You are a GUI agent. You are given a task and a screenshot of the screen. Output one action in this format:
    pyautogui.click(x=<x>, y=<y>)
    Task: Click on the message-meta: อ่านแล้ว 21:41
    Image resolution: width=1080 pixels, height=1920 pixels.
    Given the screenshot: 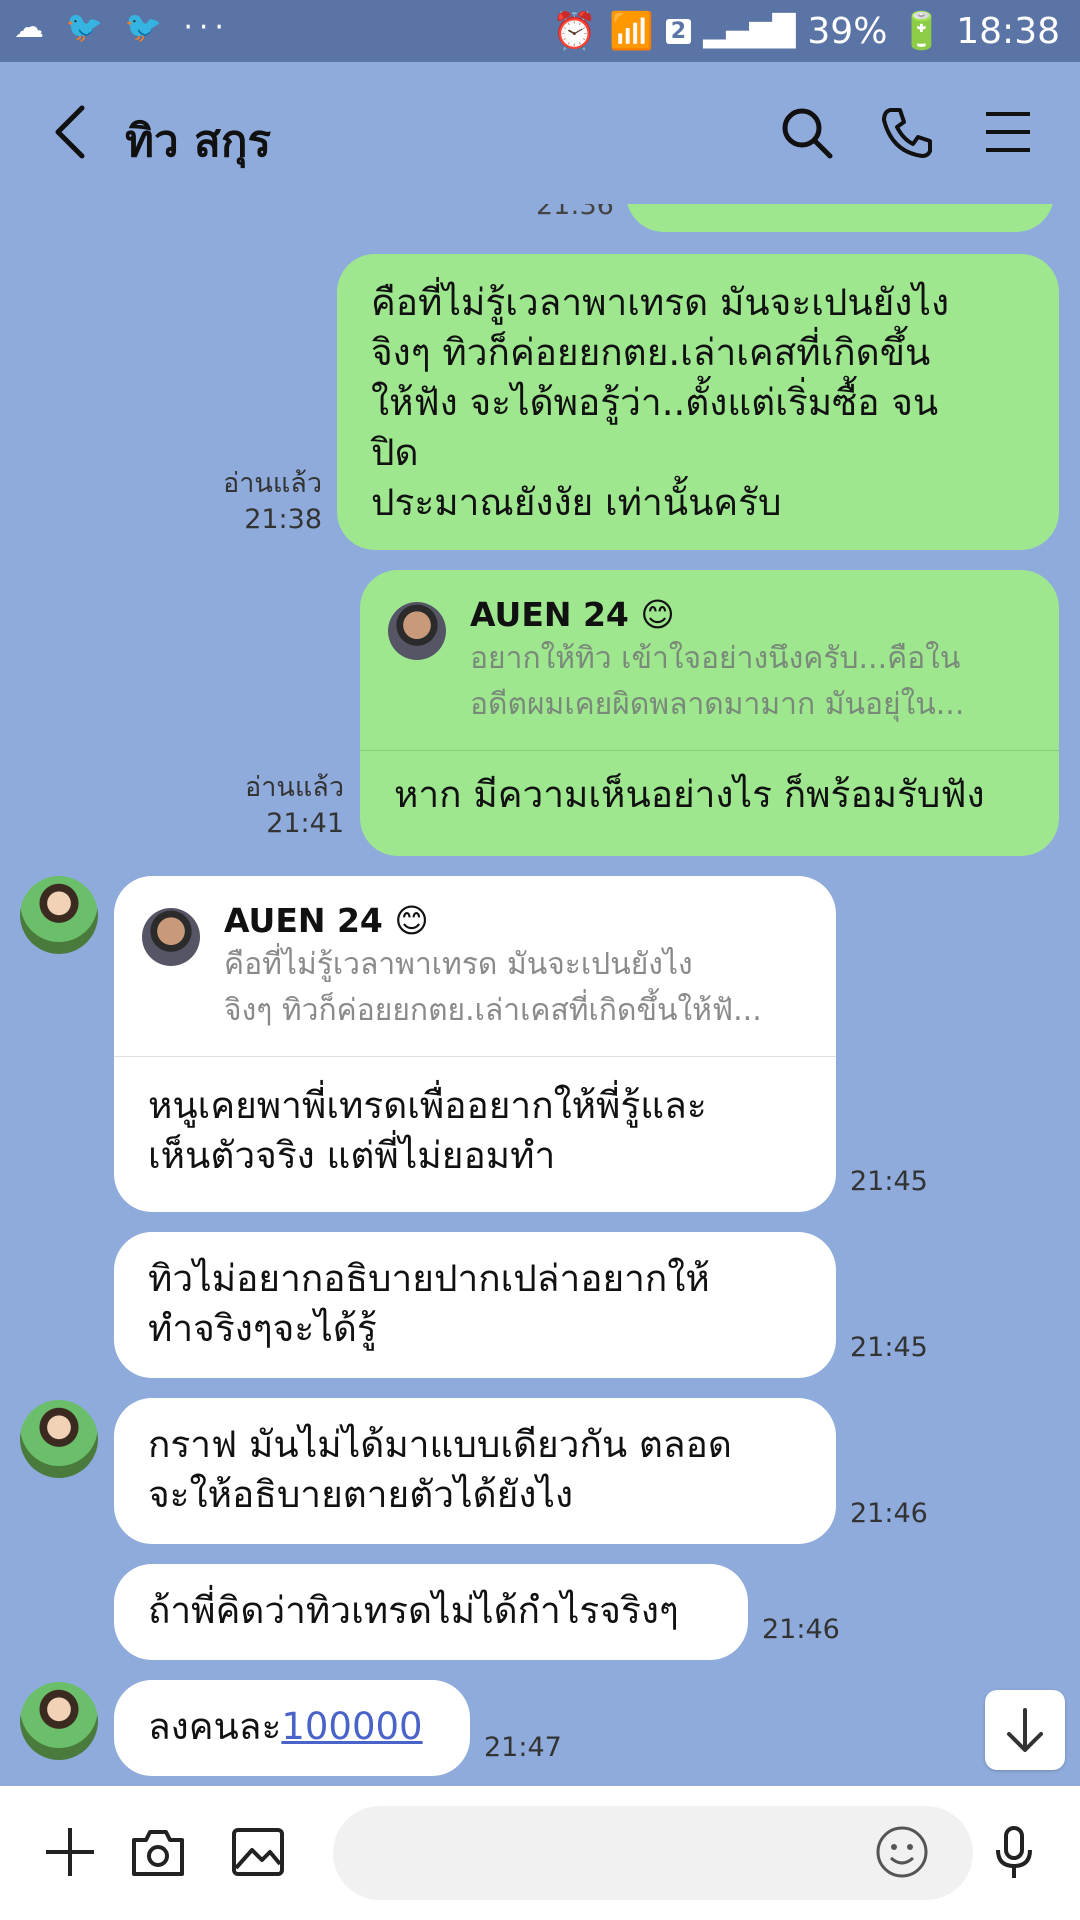 What is the action you would take?
    pyautogui.click(x=282, y=806)
    